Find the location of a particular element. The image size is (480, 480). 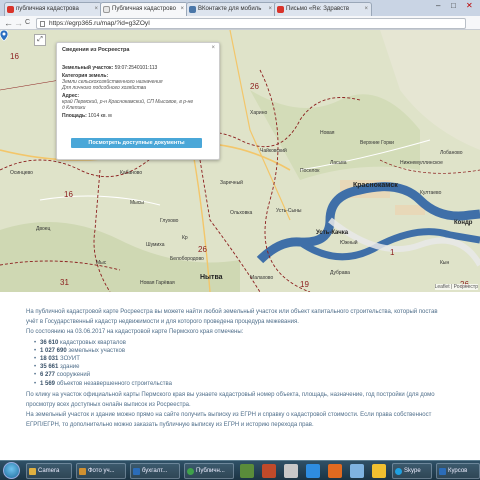

place-label: Усть-Сыны is located at coordinates (289, 211).